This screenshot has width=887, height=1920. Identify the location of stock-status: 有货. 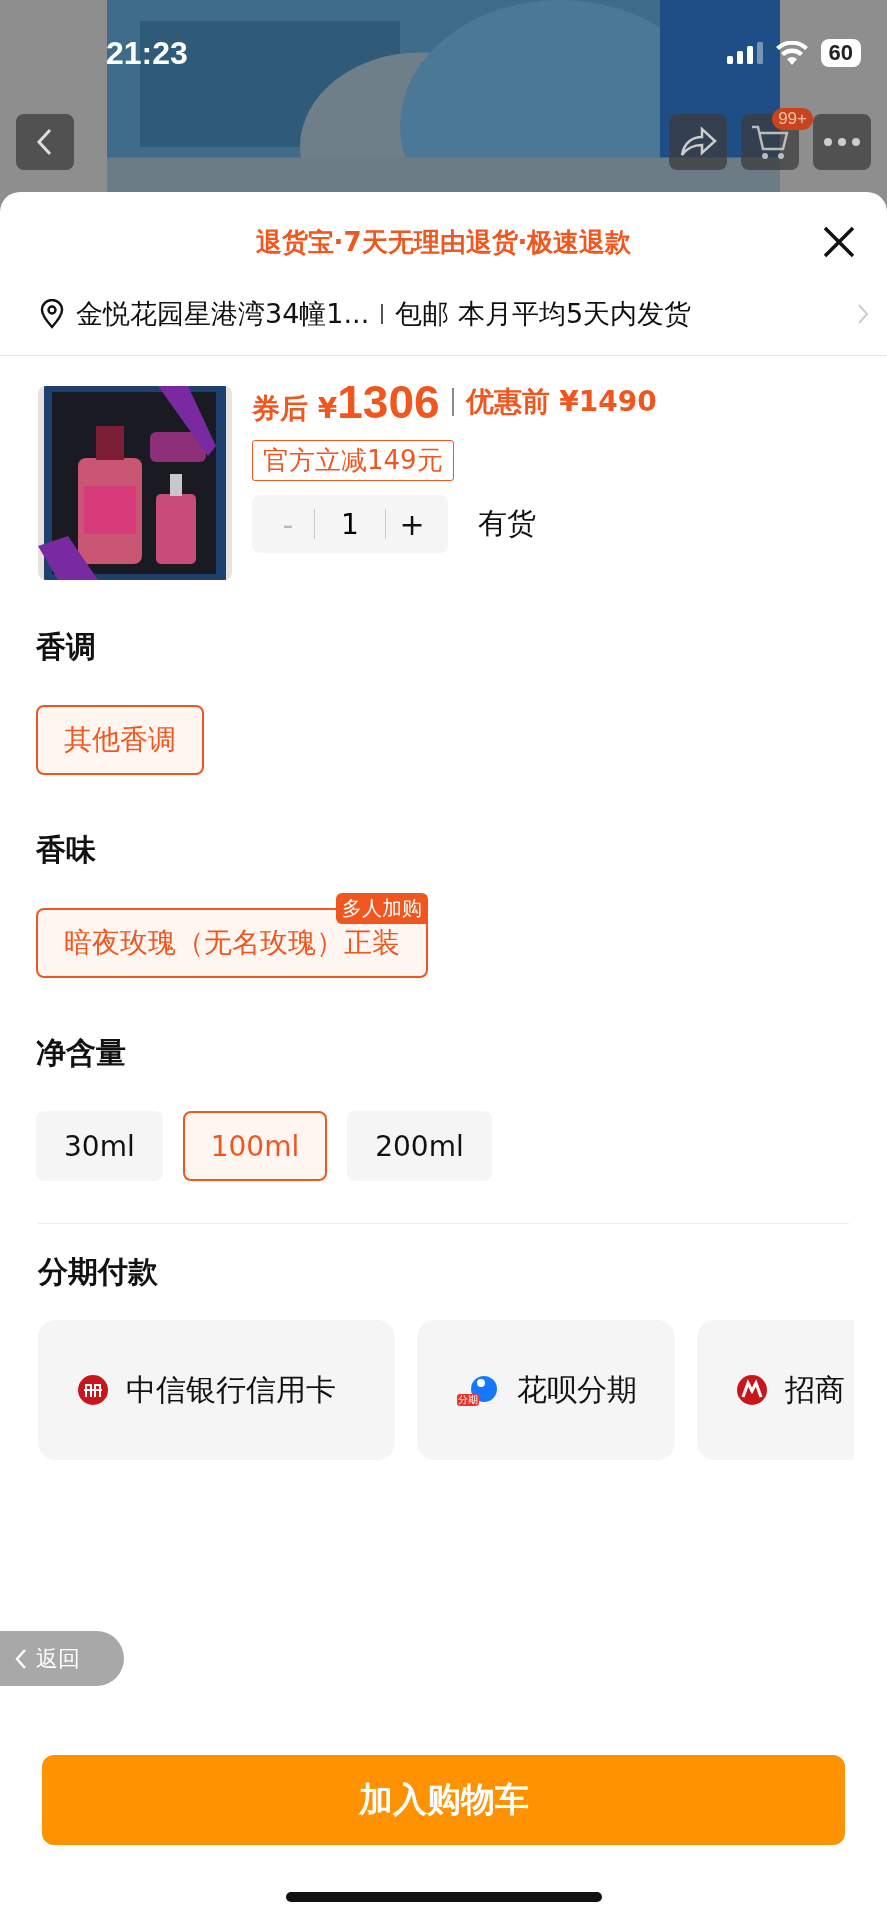
(507, 523).